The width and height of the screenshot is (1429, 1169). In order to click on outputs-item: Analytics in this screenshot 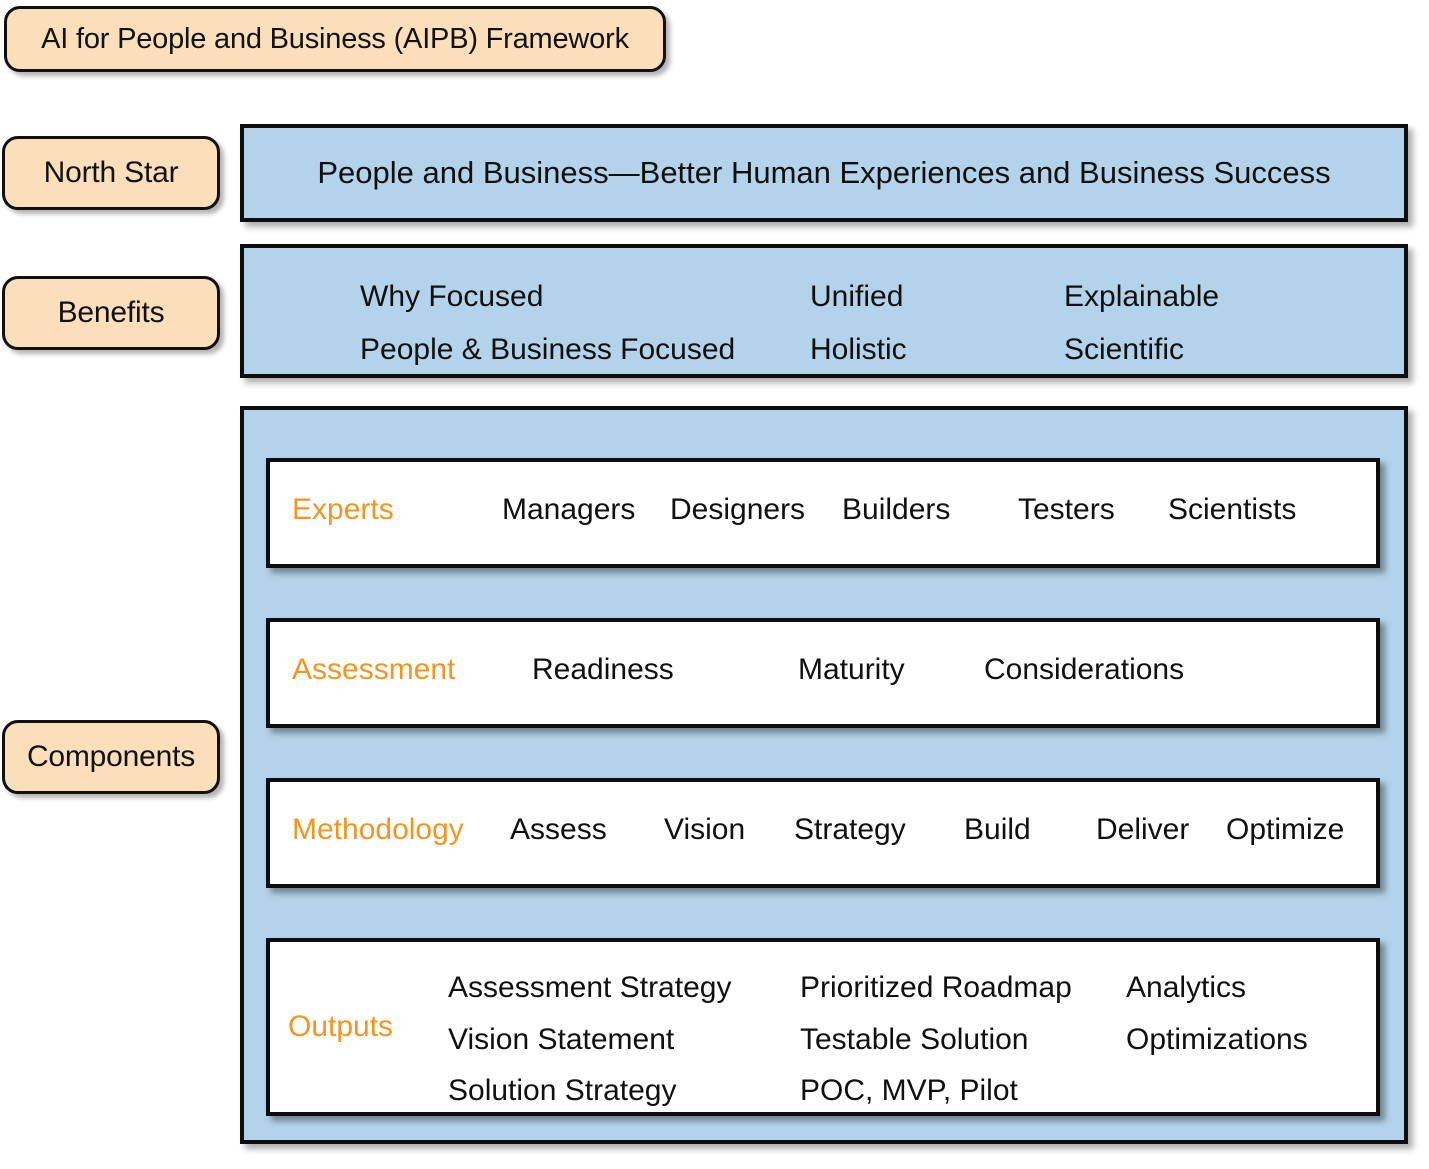, I will do `click(1186, 987)`.